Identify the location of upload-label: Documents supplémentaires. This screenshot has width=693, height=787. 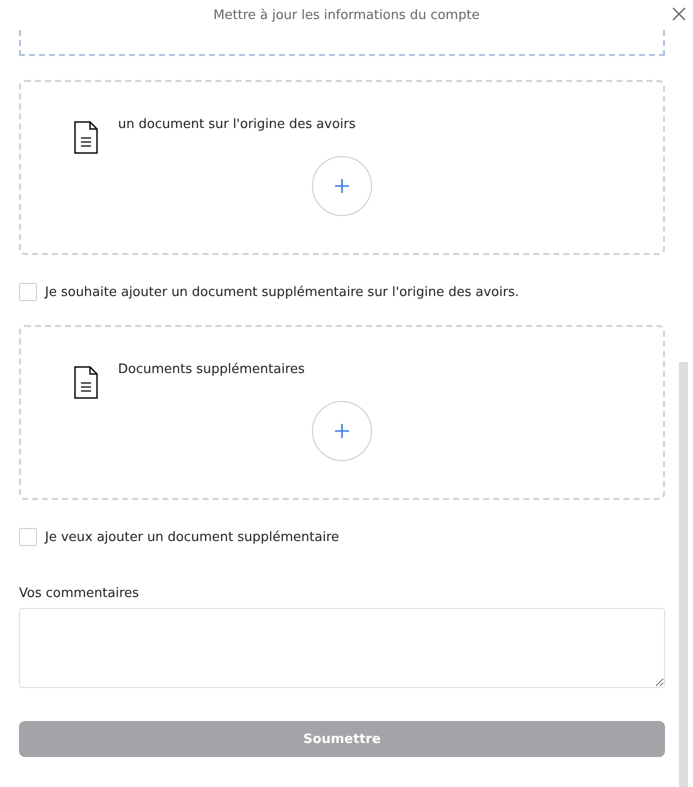
(211, 369).